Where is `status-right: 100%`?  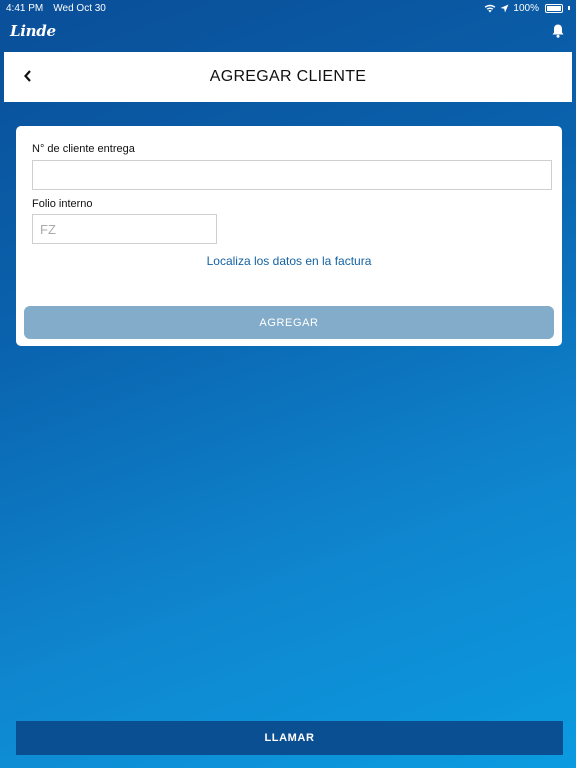 status-right: 100% is located at coordinates (527, 8).